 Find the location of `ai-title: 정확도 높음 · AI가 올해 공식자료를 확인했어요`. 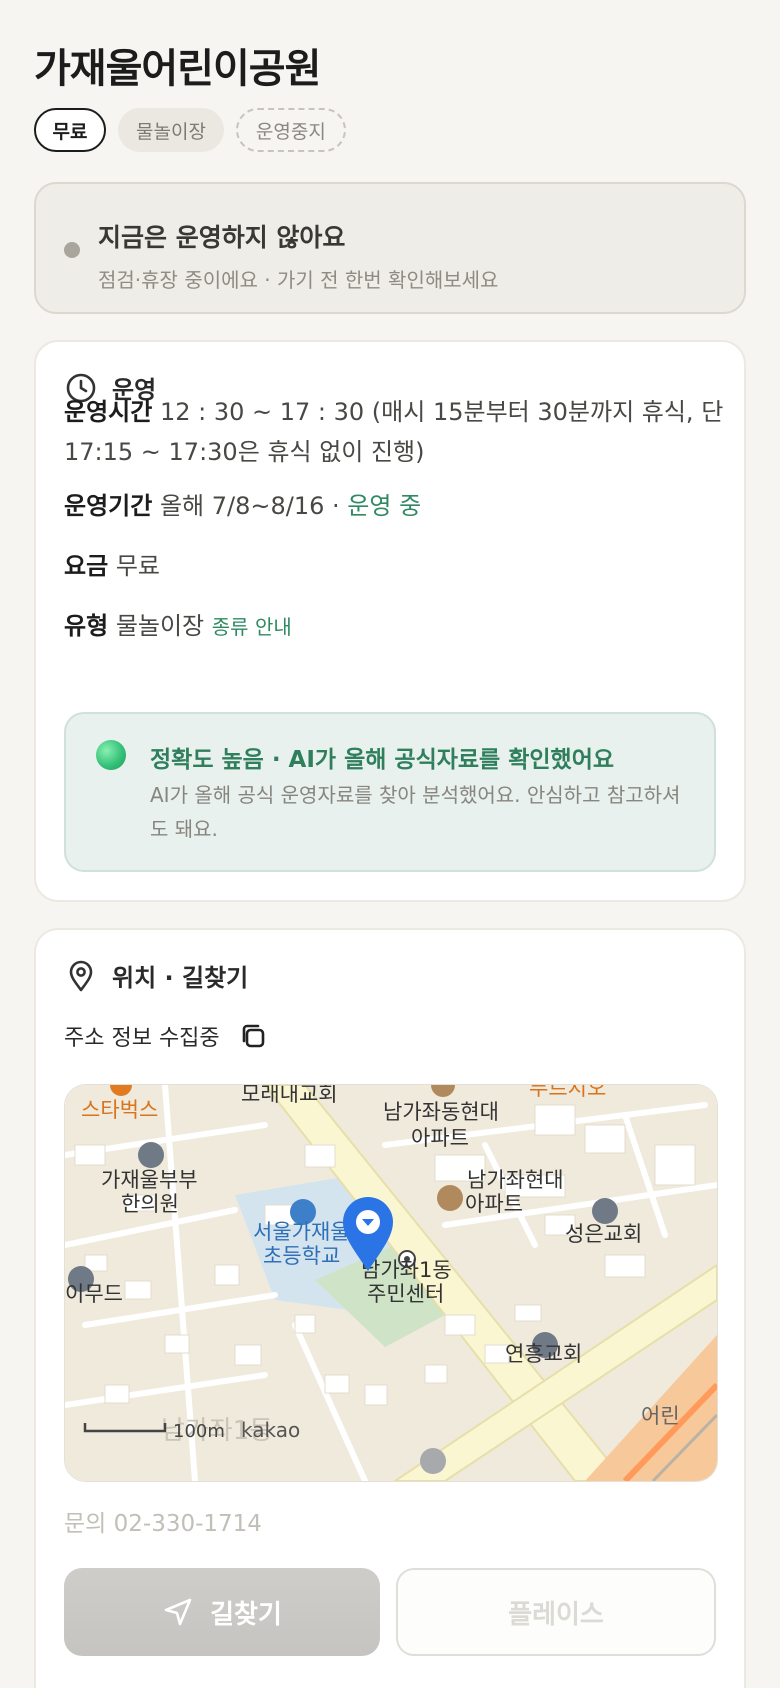

ai-title: 정확도 높음 · AI가 올해 공식자료를 확인했어요 is located at coordinates (382, 760).